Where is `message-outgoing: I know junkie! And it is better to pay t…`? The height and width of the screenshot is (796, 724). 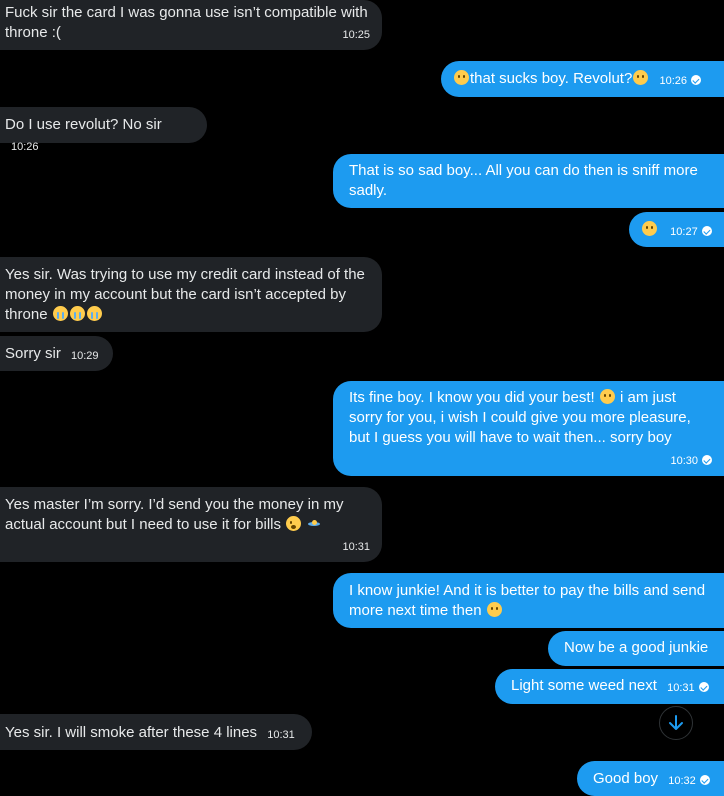
message-outgoing: I know junkie! And it is better to pay t… is located at coordinates (528, 600).